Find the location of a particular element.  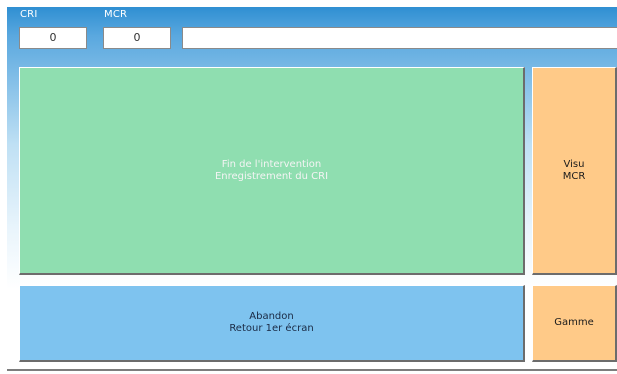

abandon-label-line2: Retour 1er écran is located at coordinates (271, 328).